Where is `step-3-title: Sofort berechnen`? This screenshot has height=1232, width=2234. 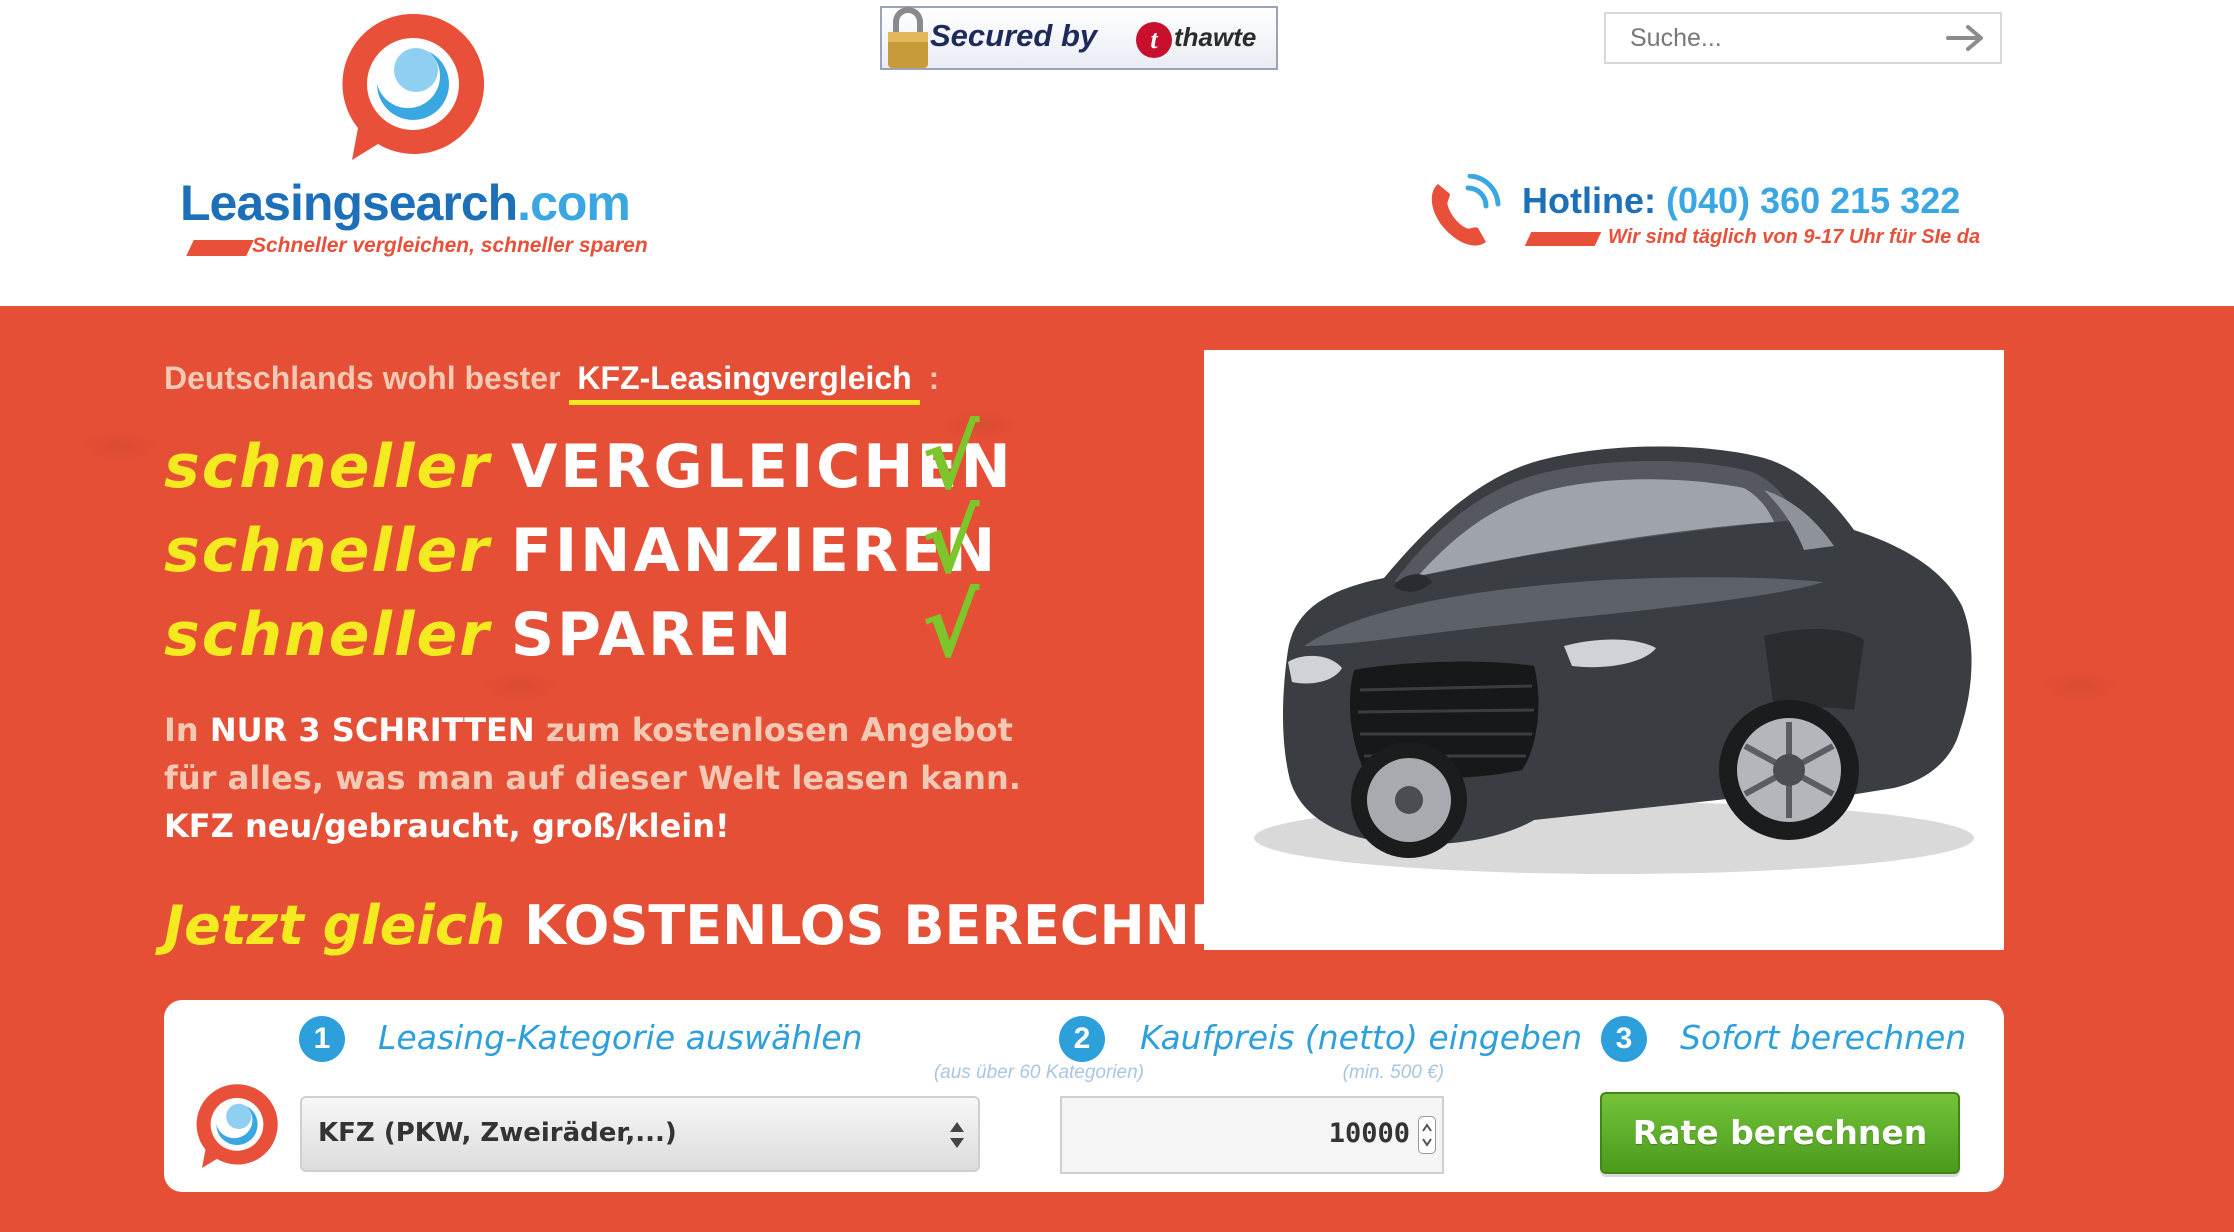 step-3-title: Sofort berechnen is located at coordinates (1823, 1037).